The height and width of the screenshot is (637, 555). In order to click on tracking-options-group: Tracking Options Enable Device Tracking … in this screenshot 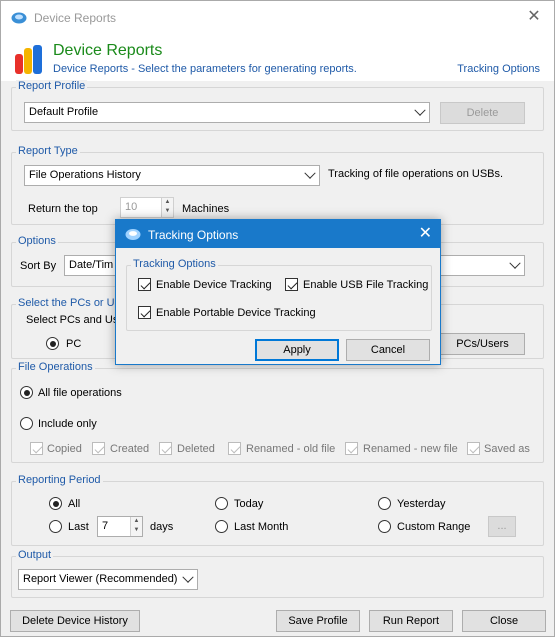, I will do `click(279, 294)`.